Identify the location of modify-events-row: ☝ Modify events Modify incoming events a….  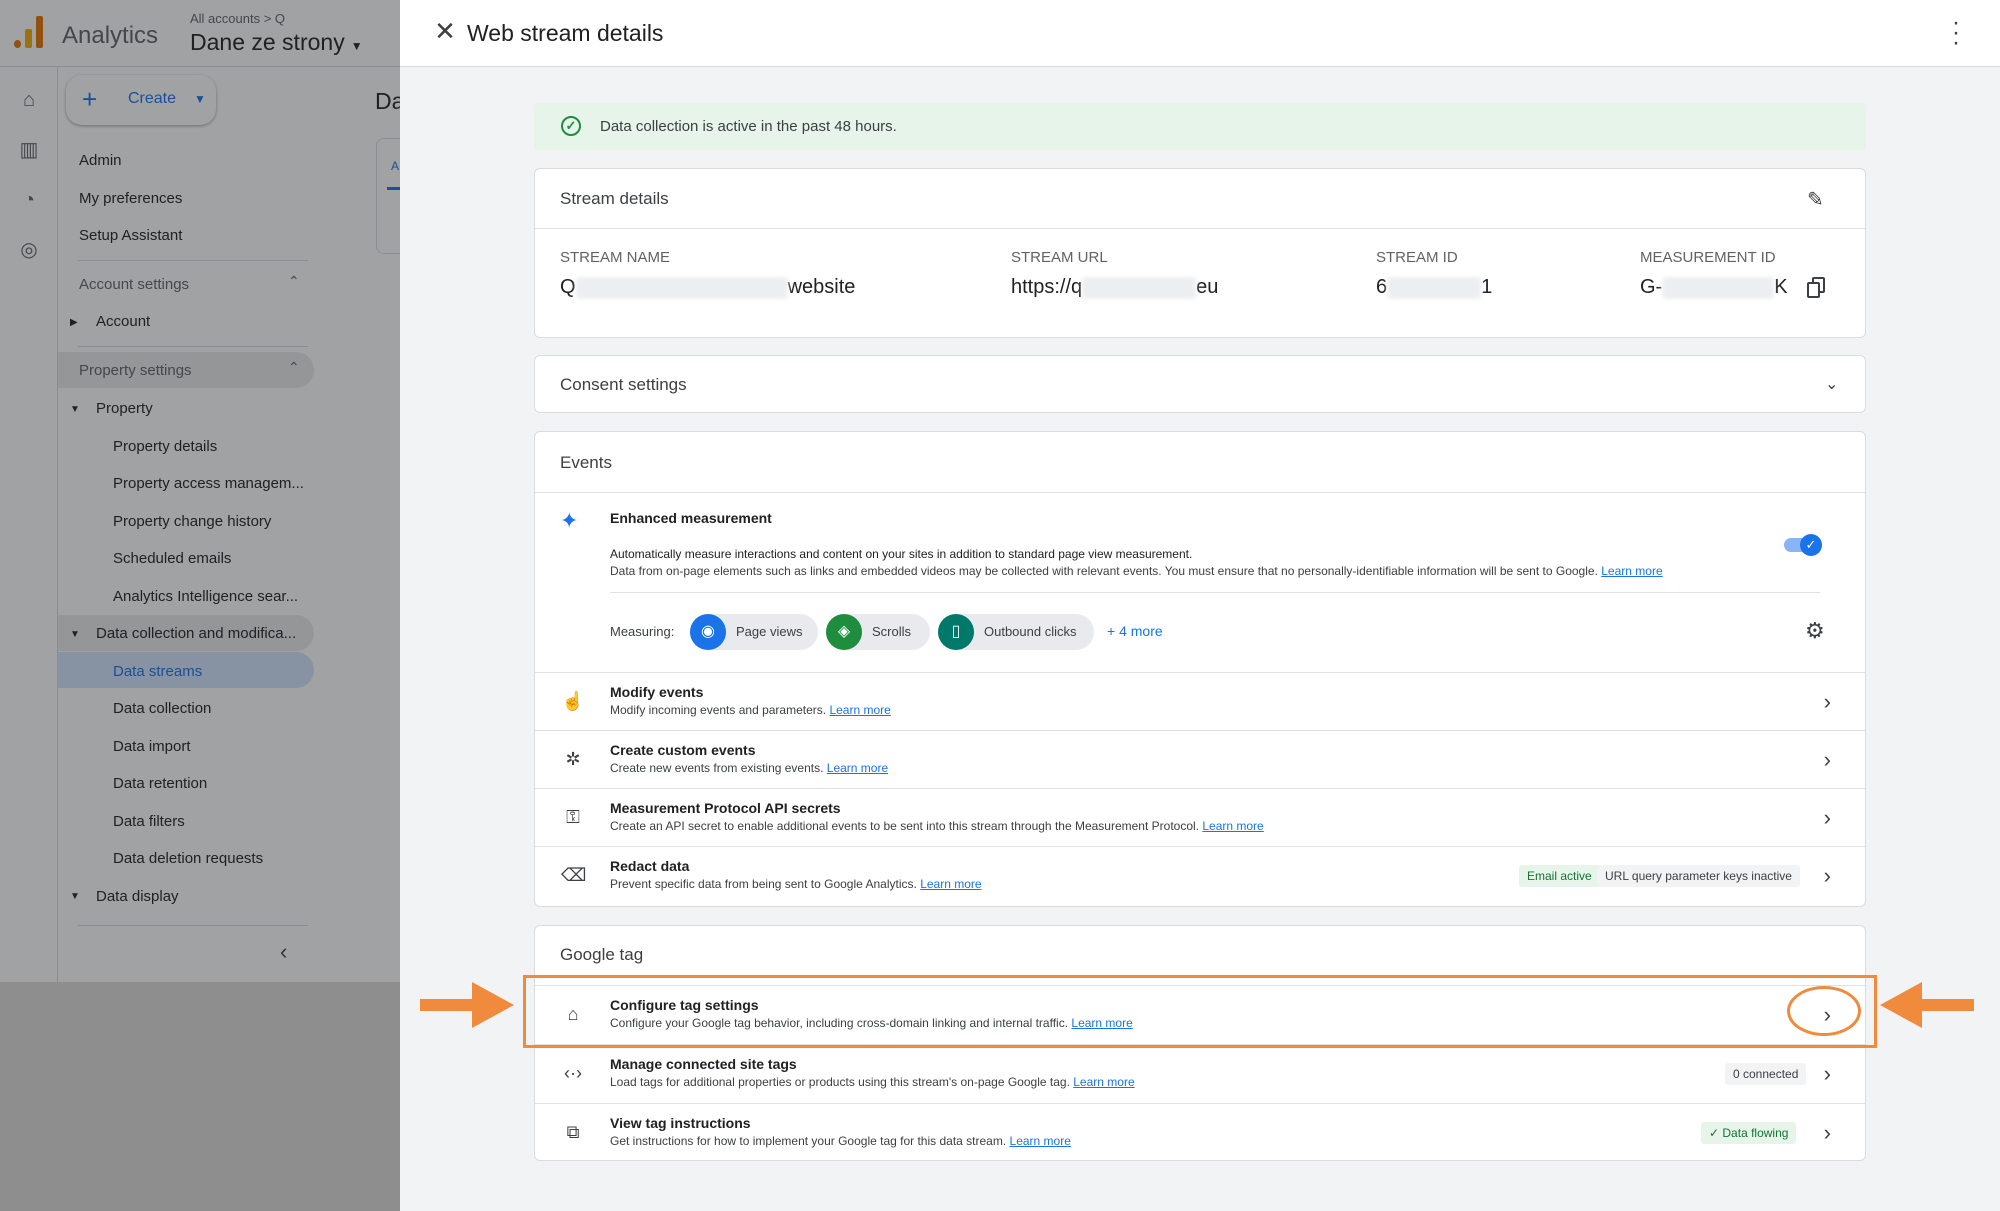
(1200, 701).